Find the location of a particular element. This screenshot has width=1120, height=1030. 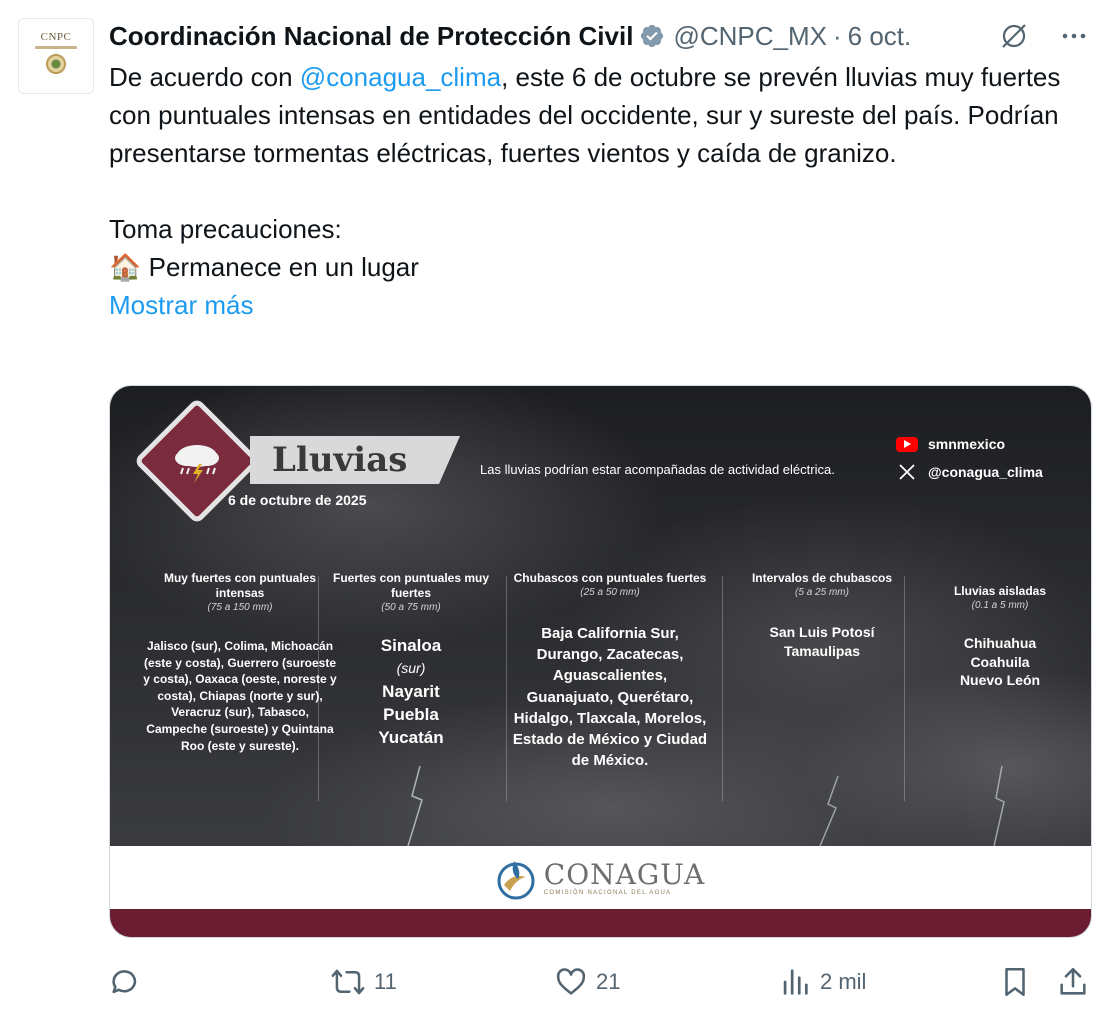

column-range: (75 a 150 mm) is located at coordinates (240, 607).